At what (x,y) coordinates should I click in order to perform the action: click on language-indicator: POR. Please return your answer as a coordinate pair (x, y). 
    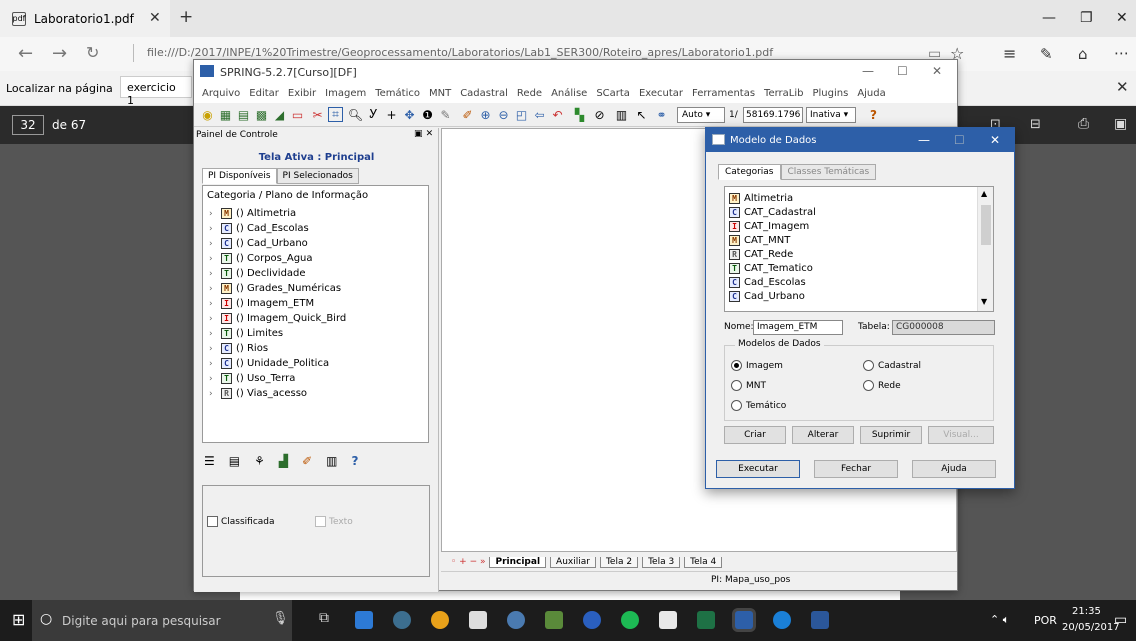
    Looking at the image, I should click on (1045, 620).